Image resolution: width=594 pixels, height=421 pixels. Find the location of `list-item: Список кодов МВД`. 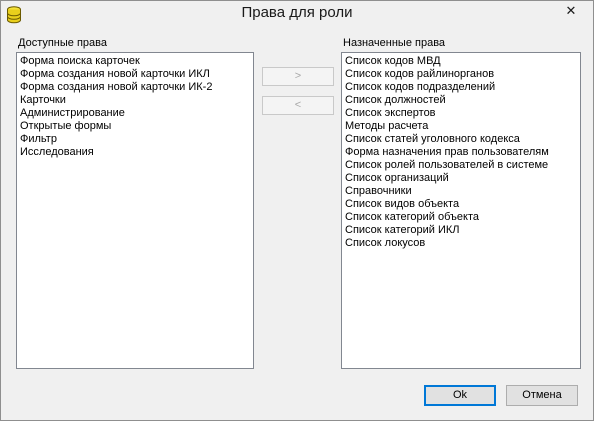

list-item: Список кодов МВД is located at coordinates (461, 61).